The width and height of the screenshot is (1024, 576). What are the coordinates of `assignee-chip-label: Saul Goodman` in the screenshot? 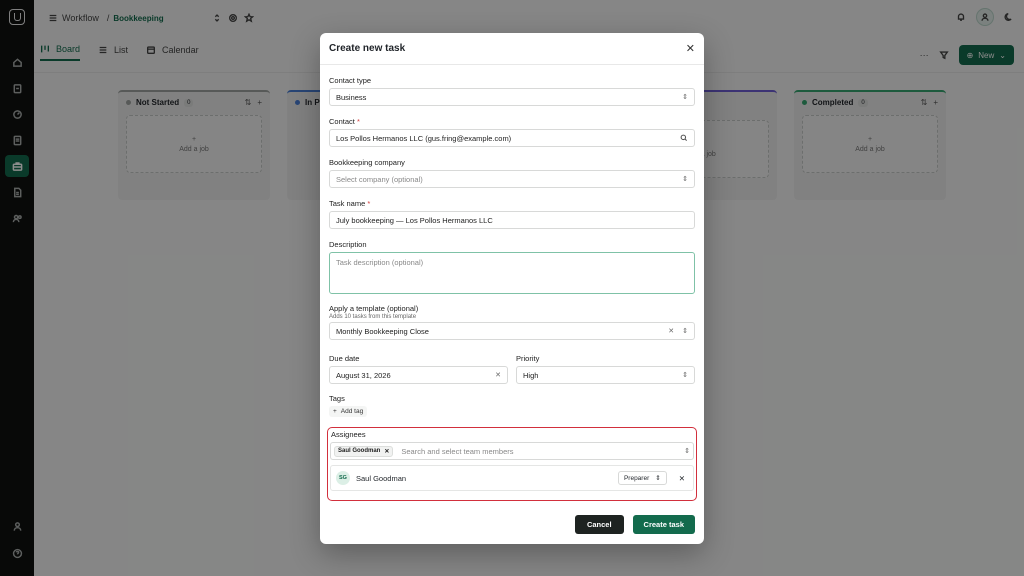 It's located at (359, 451).